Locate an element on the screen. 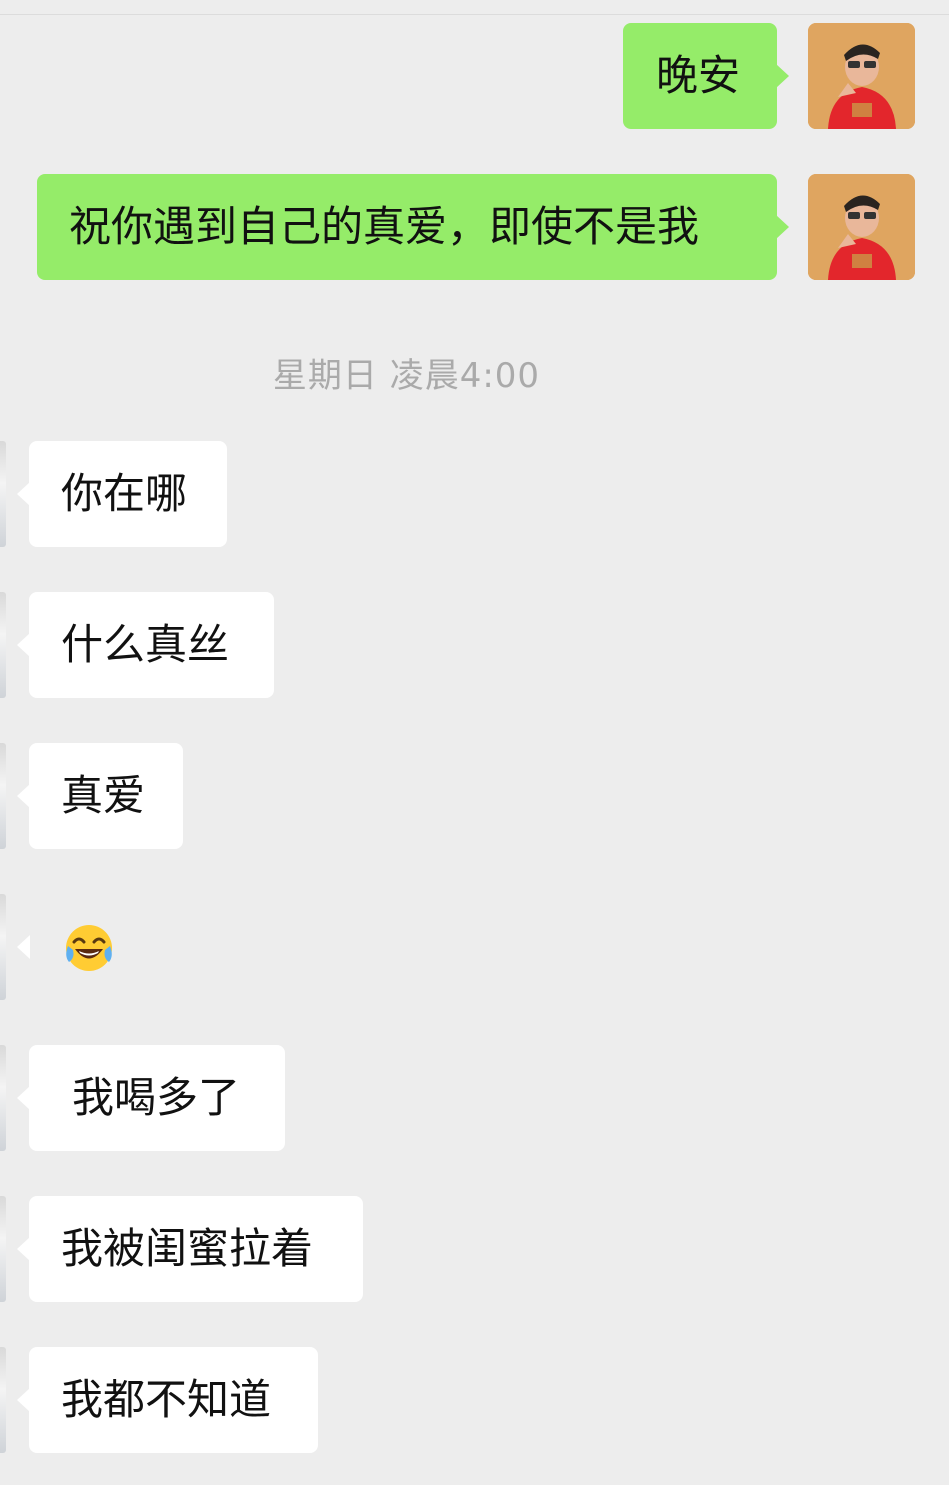  incoming-message: 我喝多了 is located at coordinates (151, 1098).